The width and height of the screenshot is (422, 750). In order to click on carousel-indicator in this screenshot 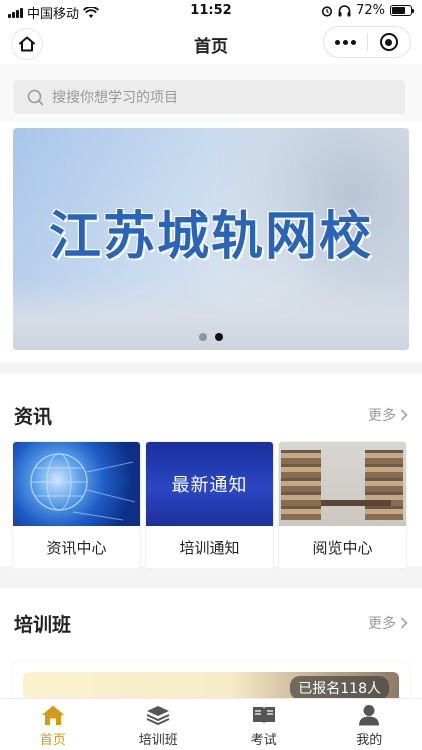, I will do `click(211, 337)`.